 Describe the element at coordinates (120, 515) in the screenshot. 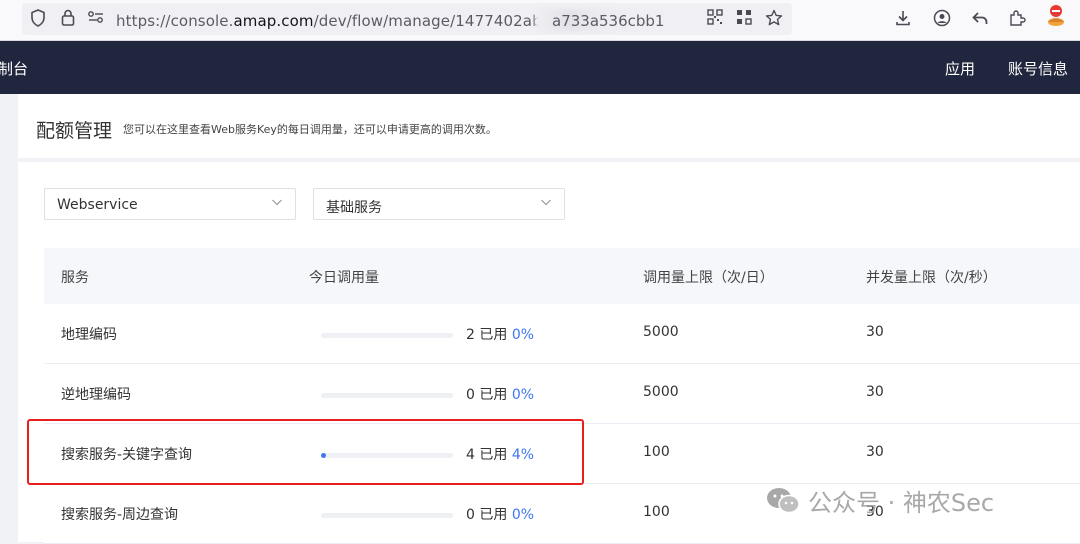

I see `service-name: 搜索服务-周边查询` at that location.